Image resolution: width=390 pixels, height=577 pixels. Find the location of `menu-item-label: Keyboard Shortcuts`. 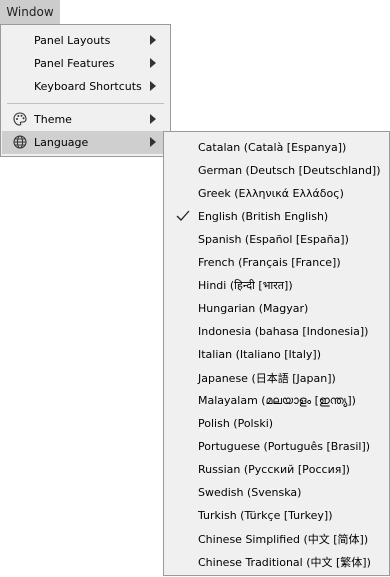

menu-item-label: Keyboard Shortcuts is located at coordinates (88, 86).